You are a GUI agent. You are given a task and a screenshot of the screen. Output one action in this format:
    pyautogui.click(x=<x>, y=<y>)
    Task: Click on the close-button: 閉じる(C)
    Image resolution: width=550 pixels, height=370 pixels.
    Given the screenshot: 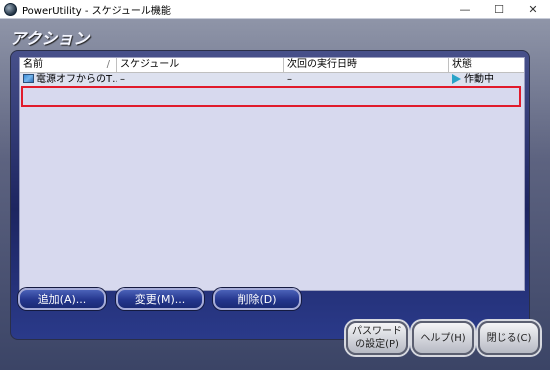 What is the action you would take?
    pyautogui.click(x=509, y=338)
    